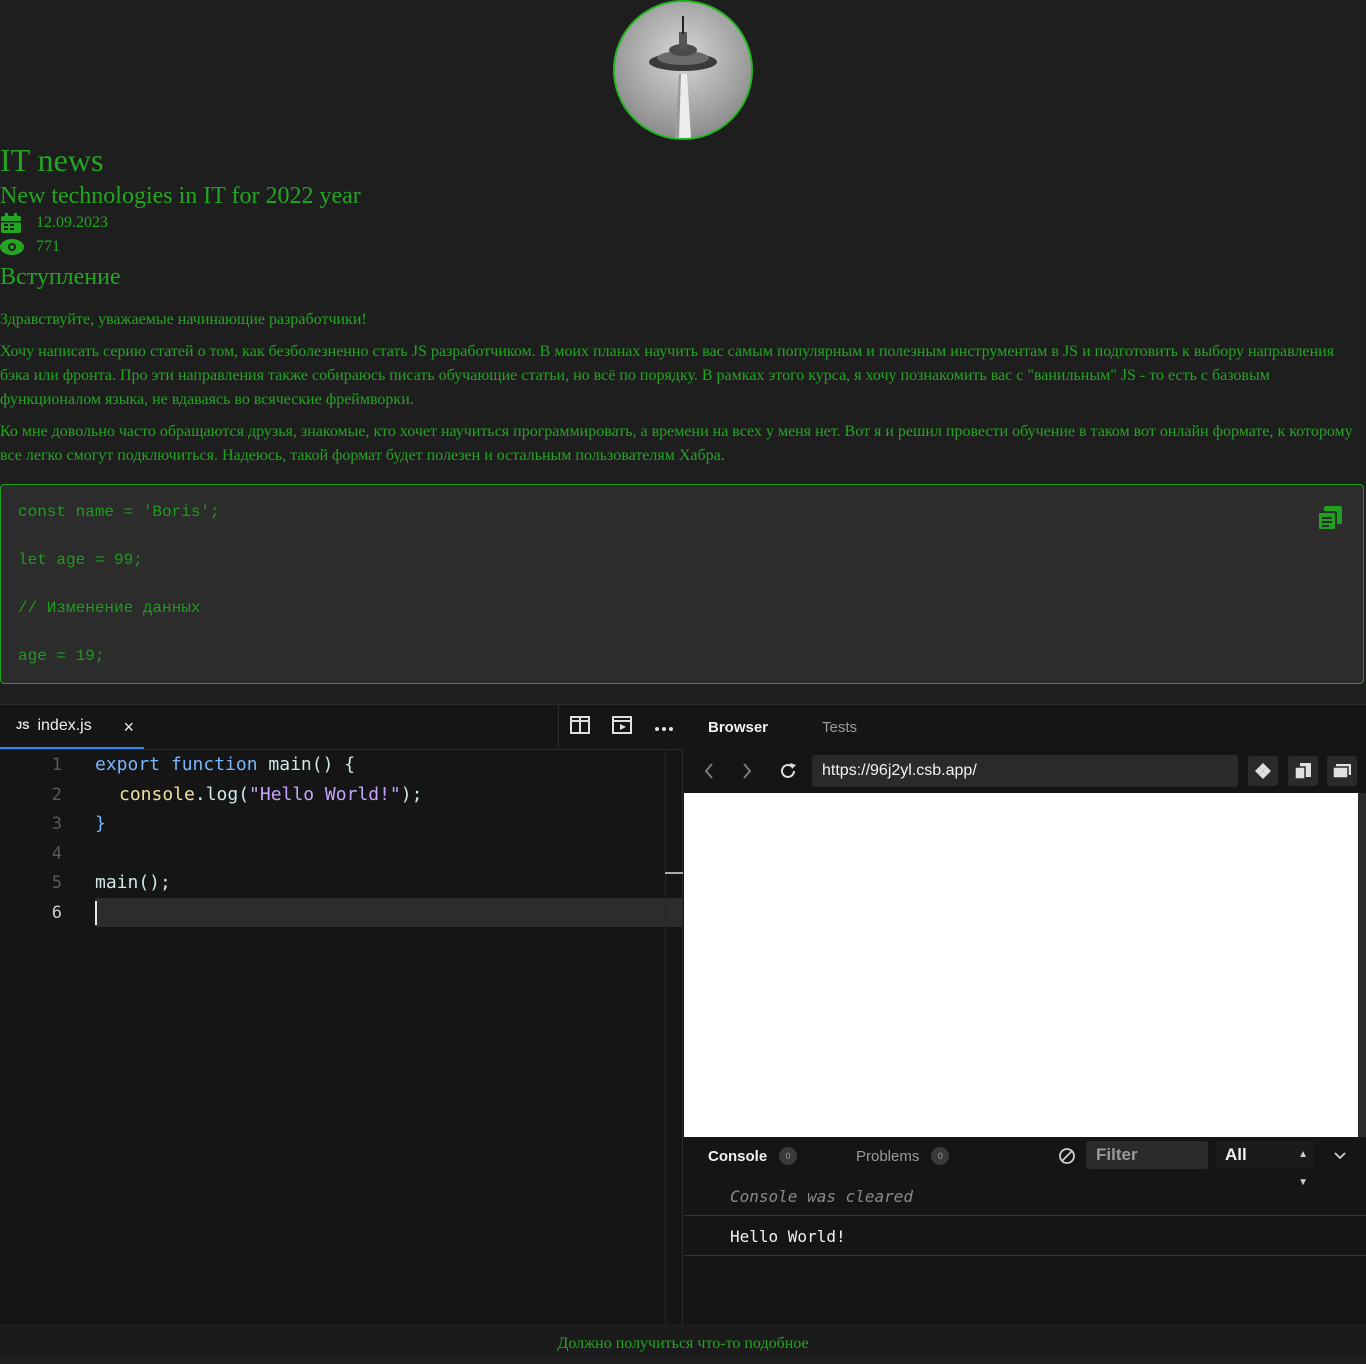 The width and height of the screenshot is (1366, 1364). I want to click on line-number: 1, so click(56, 765).